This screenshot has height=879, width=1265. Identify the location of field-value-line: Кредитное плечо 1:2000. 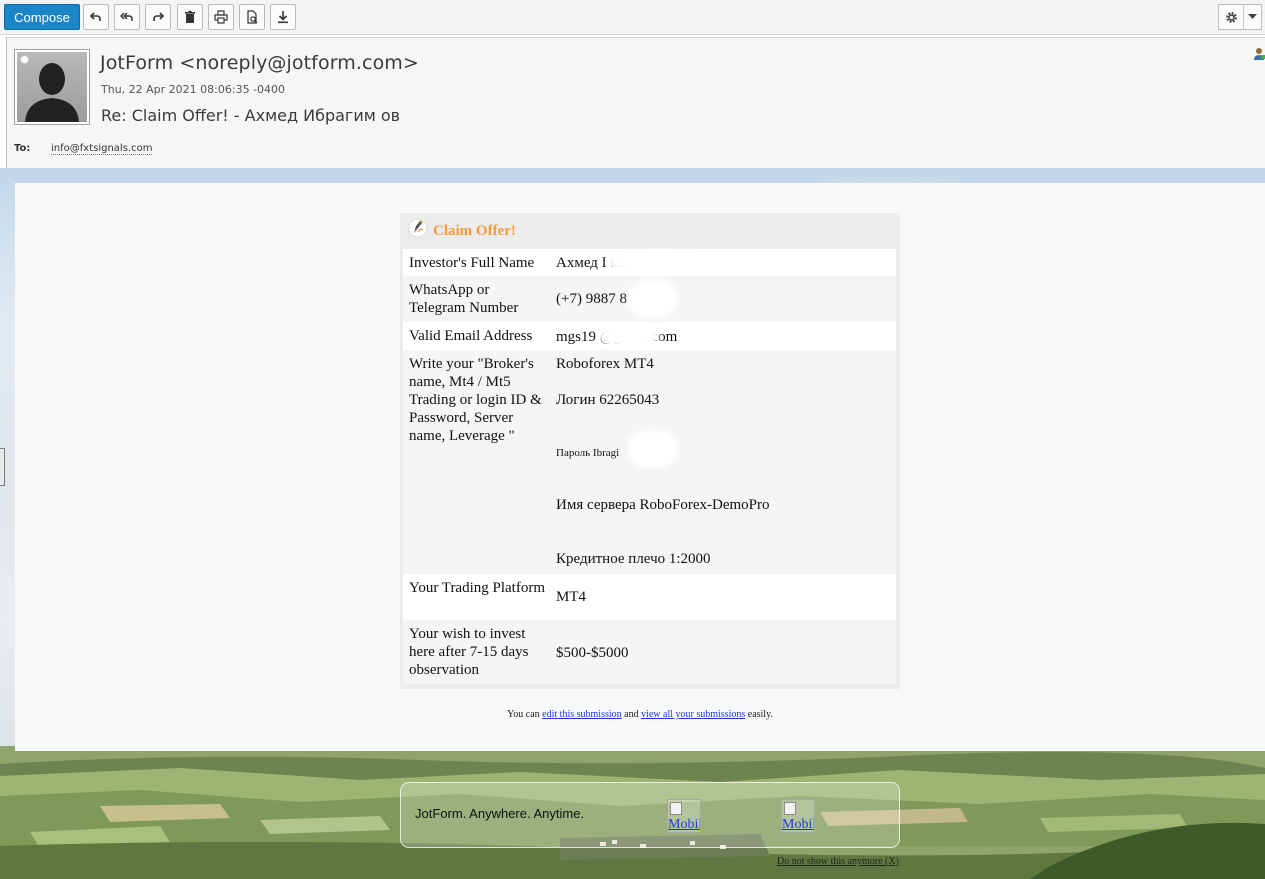
(633, 559).